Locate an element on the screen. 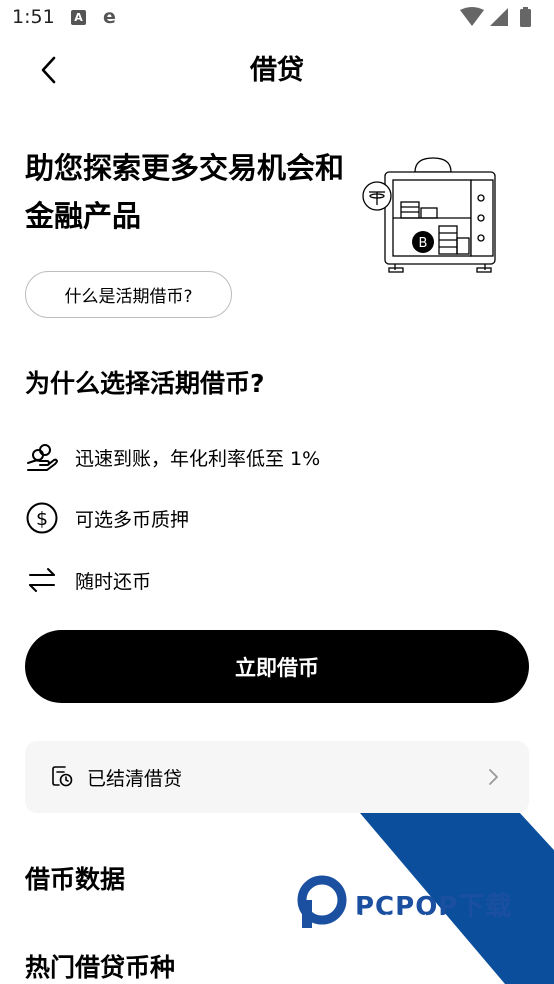 The image size is (554, 984). feature-text: 可选多币质押 is located at coordinates (132, 520).